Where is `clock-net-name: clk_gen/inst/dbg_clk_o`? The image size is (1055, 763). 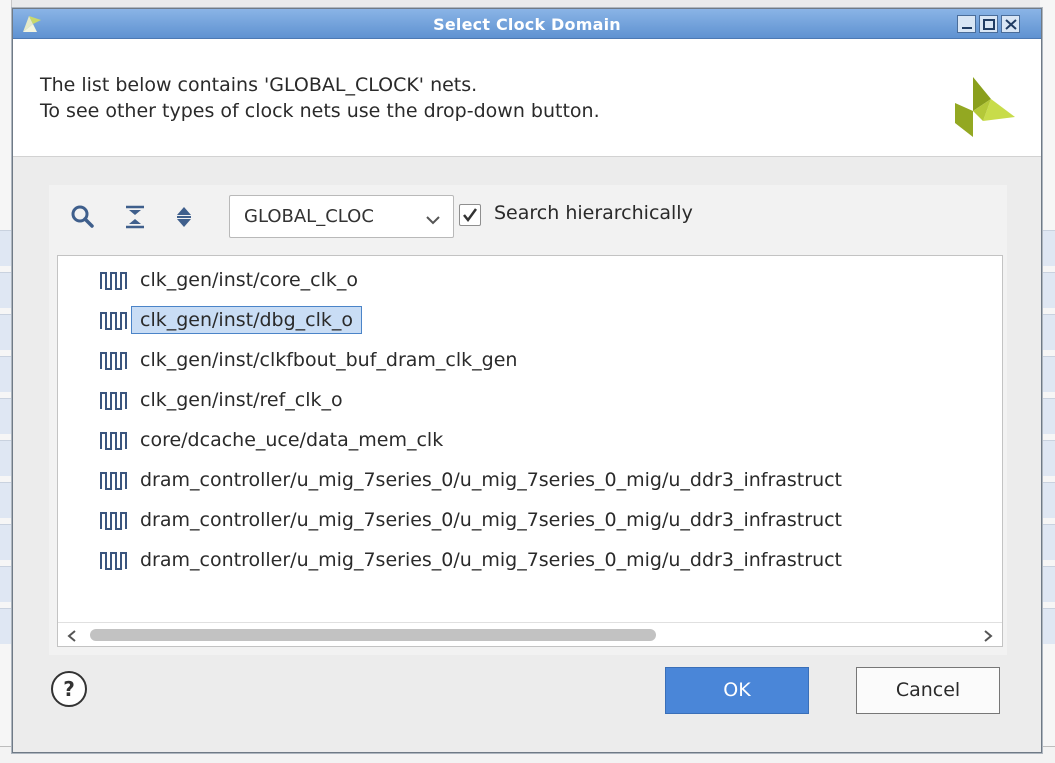
clock-net-name: clk_gen/inst/dbg_clk_o is located at coordinates (246, 320).